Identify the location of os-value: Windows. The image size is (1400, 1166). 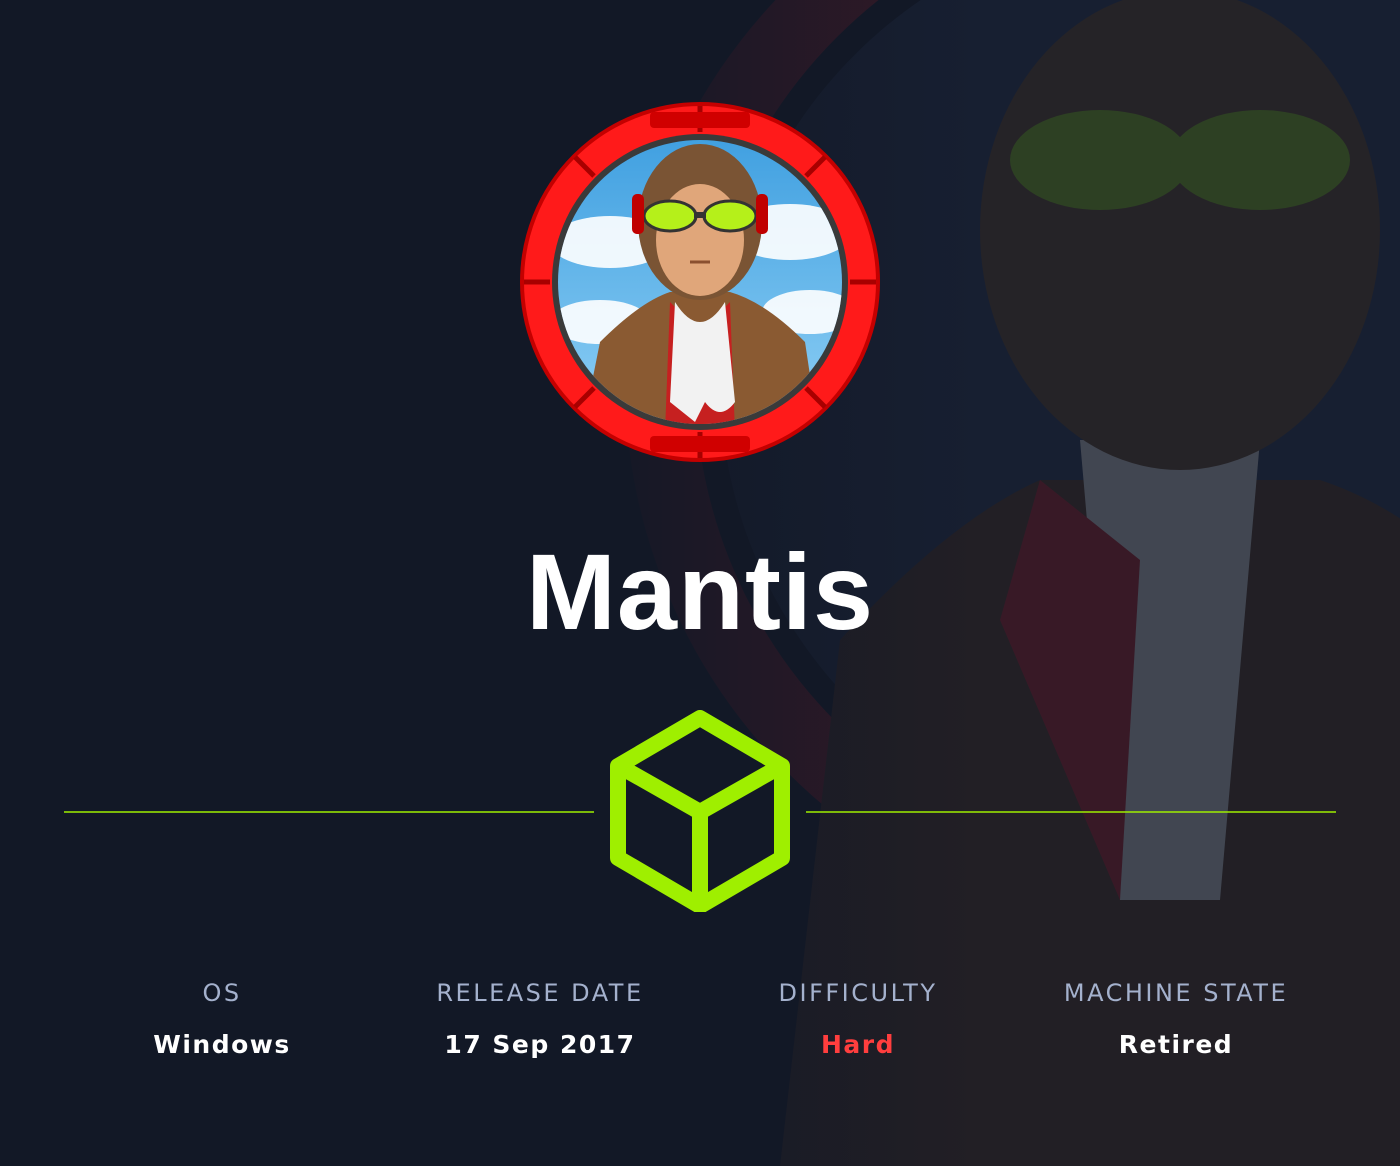
(222, 1044).